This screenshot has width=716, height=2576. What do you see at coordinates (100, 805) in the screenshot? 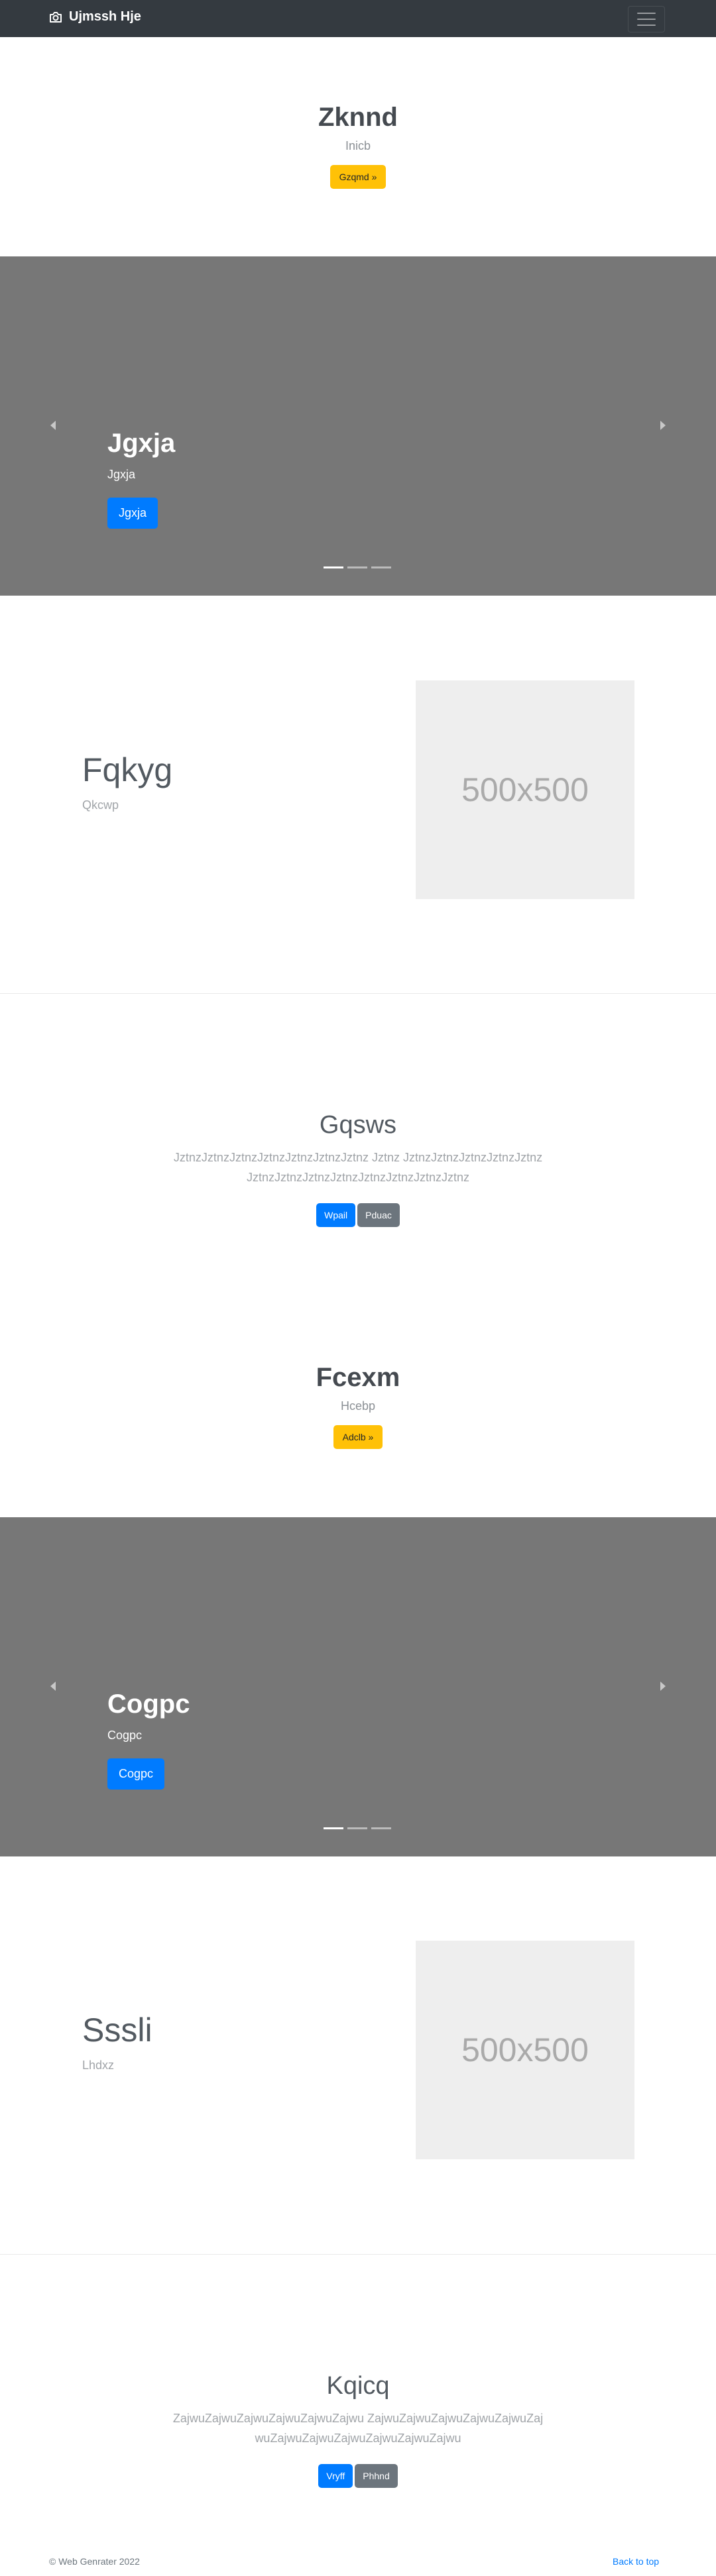
I see `feature-subtitle: Qkcwp` at bounding box center [100, 805].